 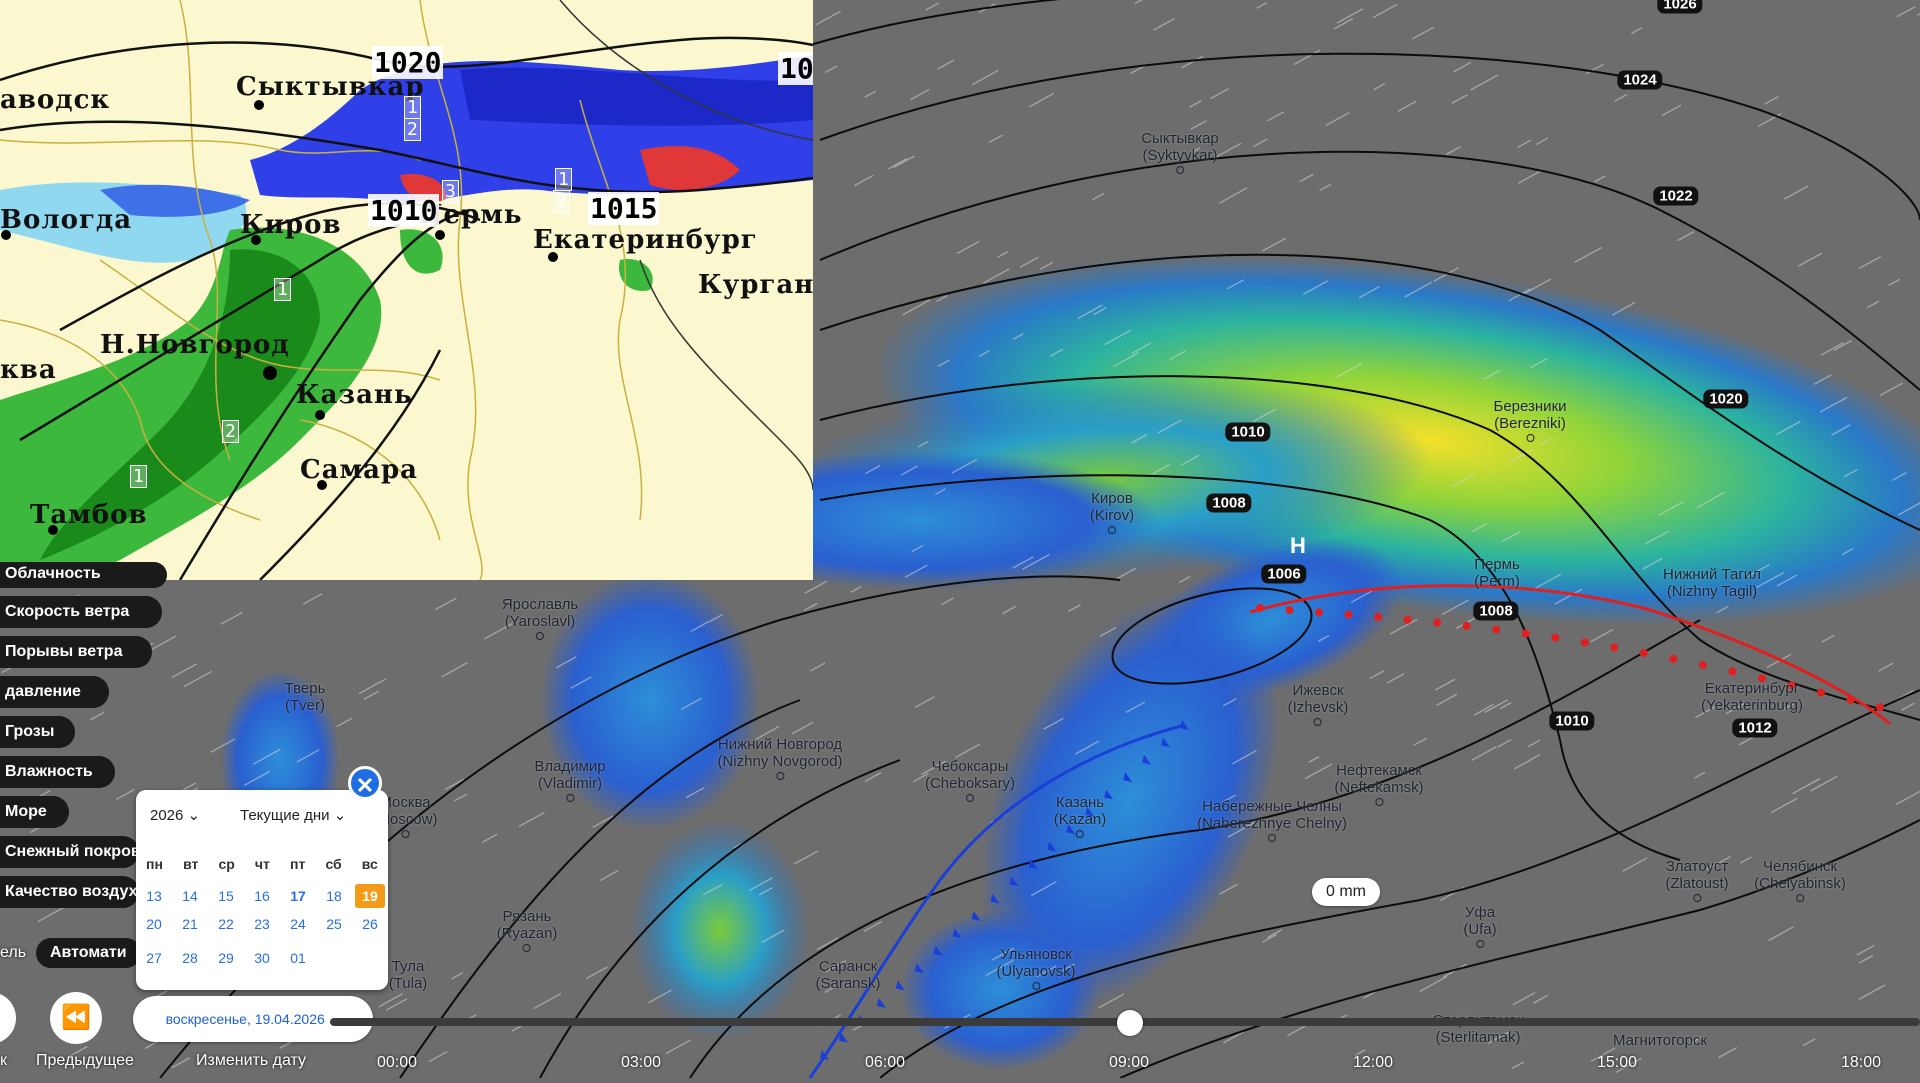 What do you see at coordinates (190, 924) in the screenshot?
I see `calendar-day: 21` at bounding box center [190, 924].